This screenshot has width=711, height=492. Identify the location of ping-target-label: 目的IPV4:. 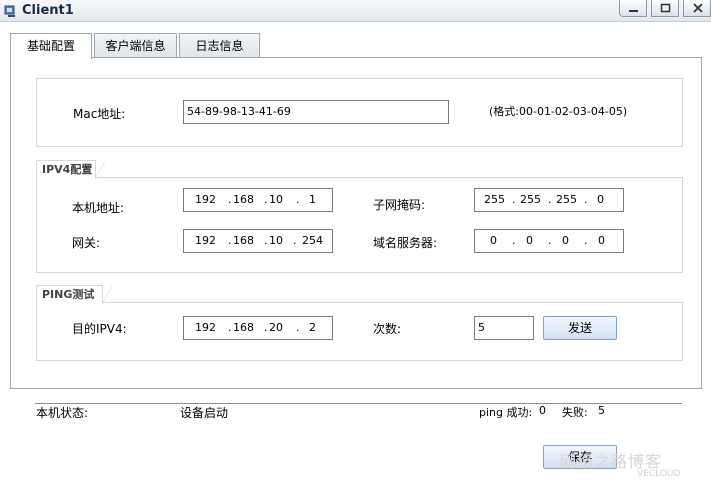
(99, 329).